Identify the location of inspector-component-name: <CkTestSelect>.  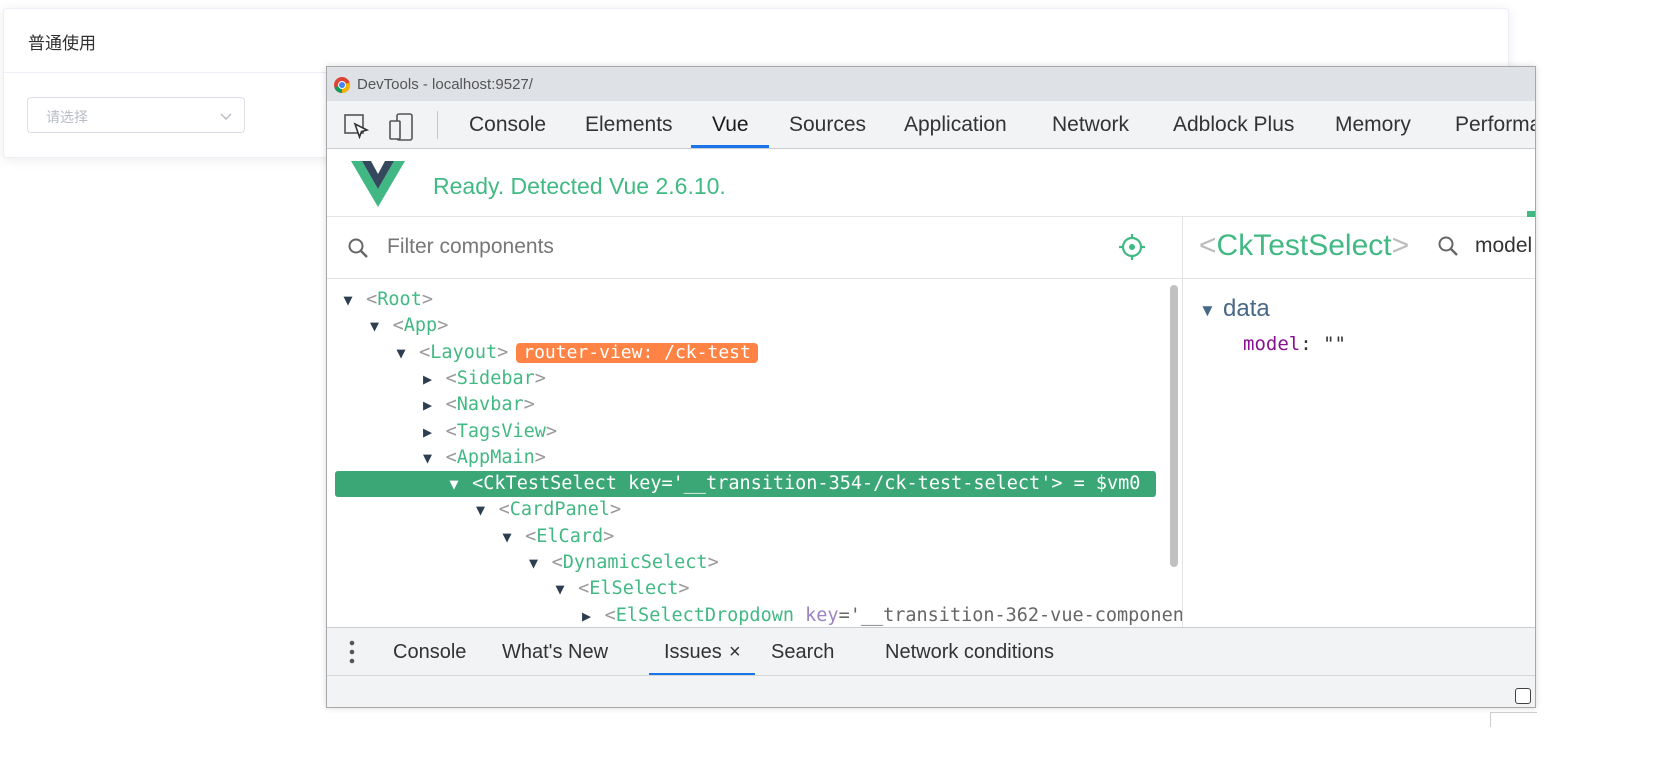
(1304, 245).